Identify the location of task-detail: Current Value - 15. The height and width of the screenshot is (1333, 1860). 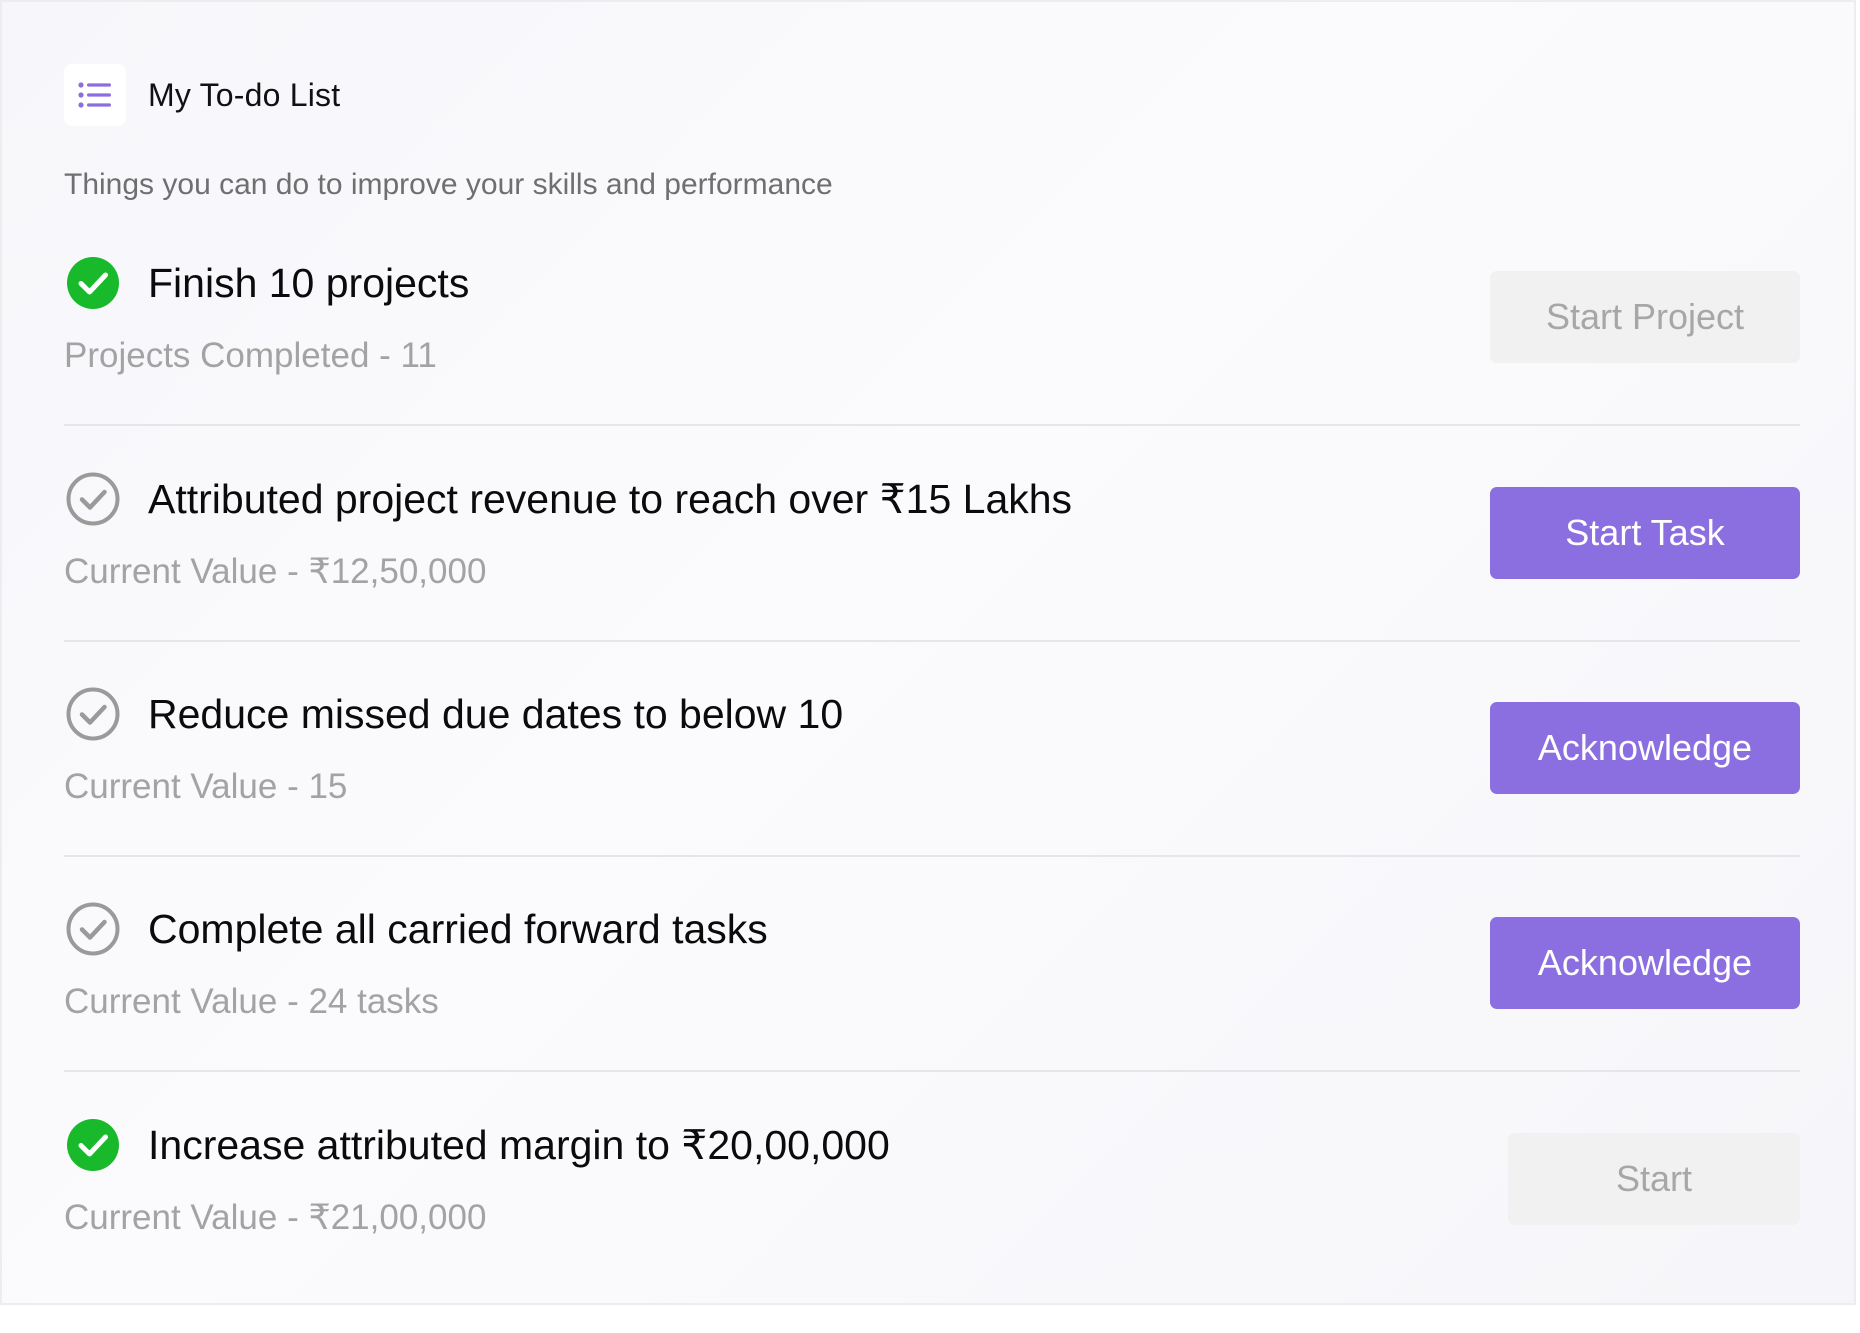
(206, 786).